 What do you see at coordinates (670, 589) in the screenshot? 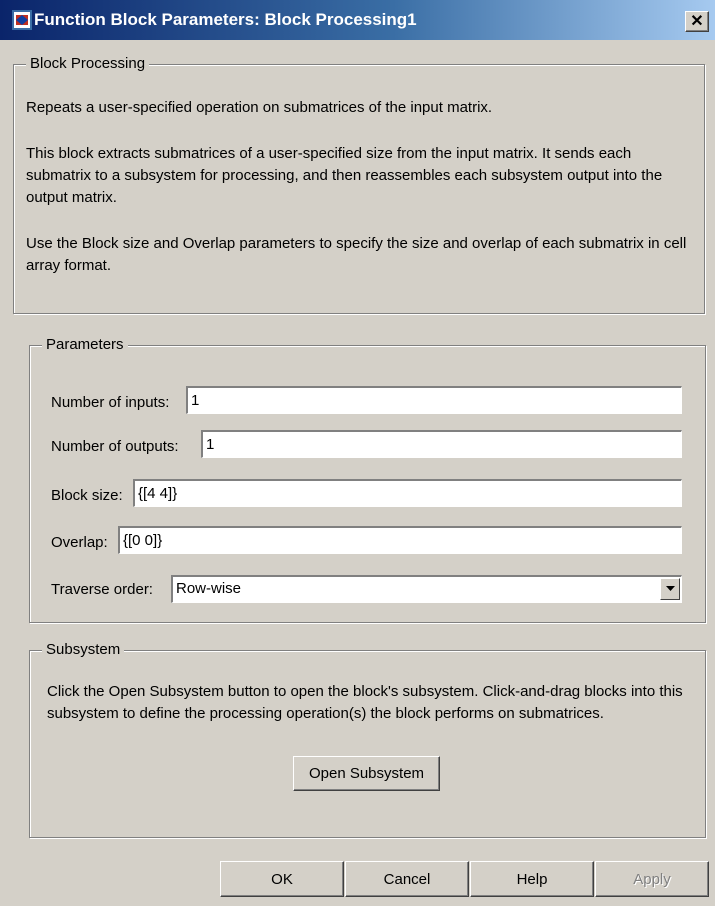
I see `chevron-down-icon` at bounding box center [670, 589].